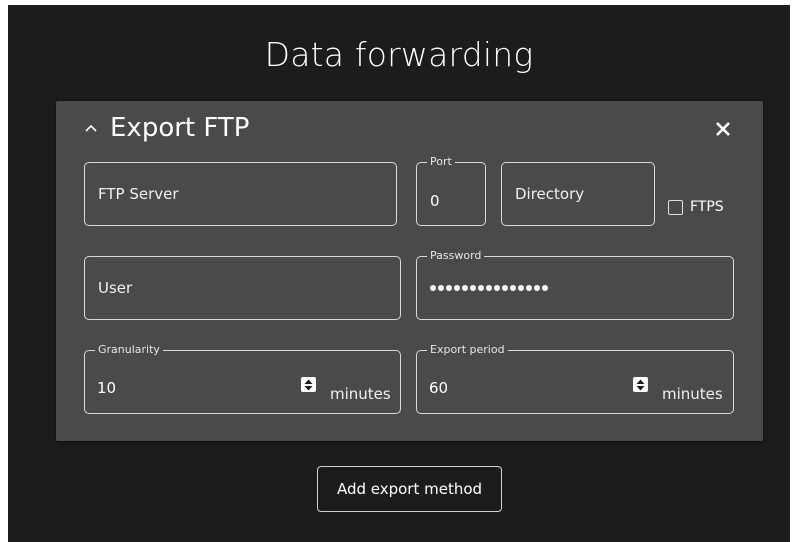 This screenshot has width=793, height=542. What do you see at coordinates (242, 378) in the screenshot?
I see `granularity-field: Granularity 10 minutes` at bounding box center [242, 378].